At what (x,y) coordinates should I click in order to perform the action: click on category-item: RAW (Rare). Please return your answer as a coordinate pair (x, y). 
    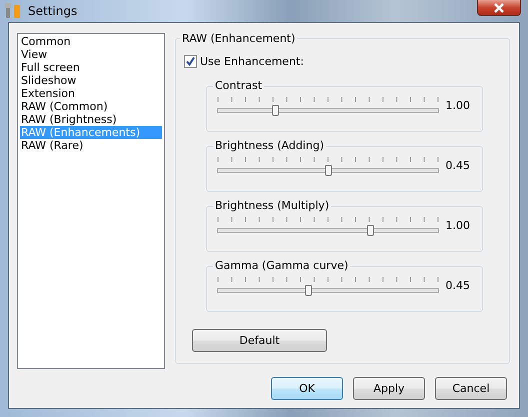
    Looking at the image, I should click on (91, 145).